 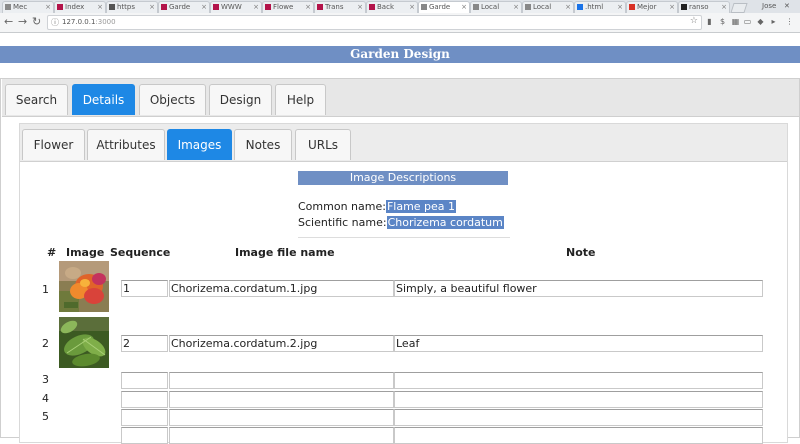 I want to click on browser-tab: Trans ×, so click(x=340, y=7).